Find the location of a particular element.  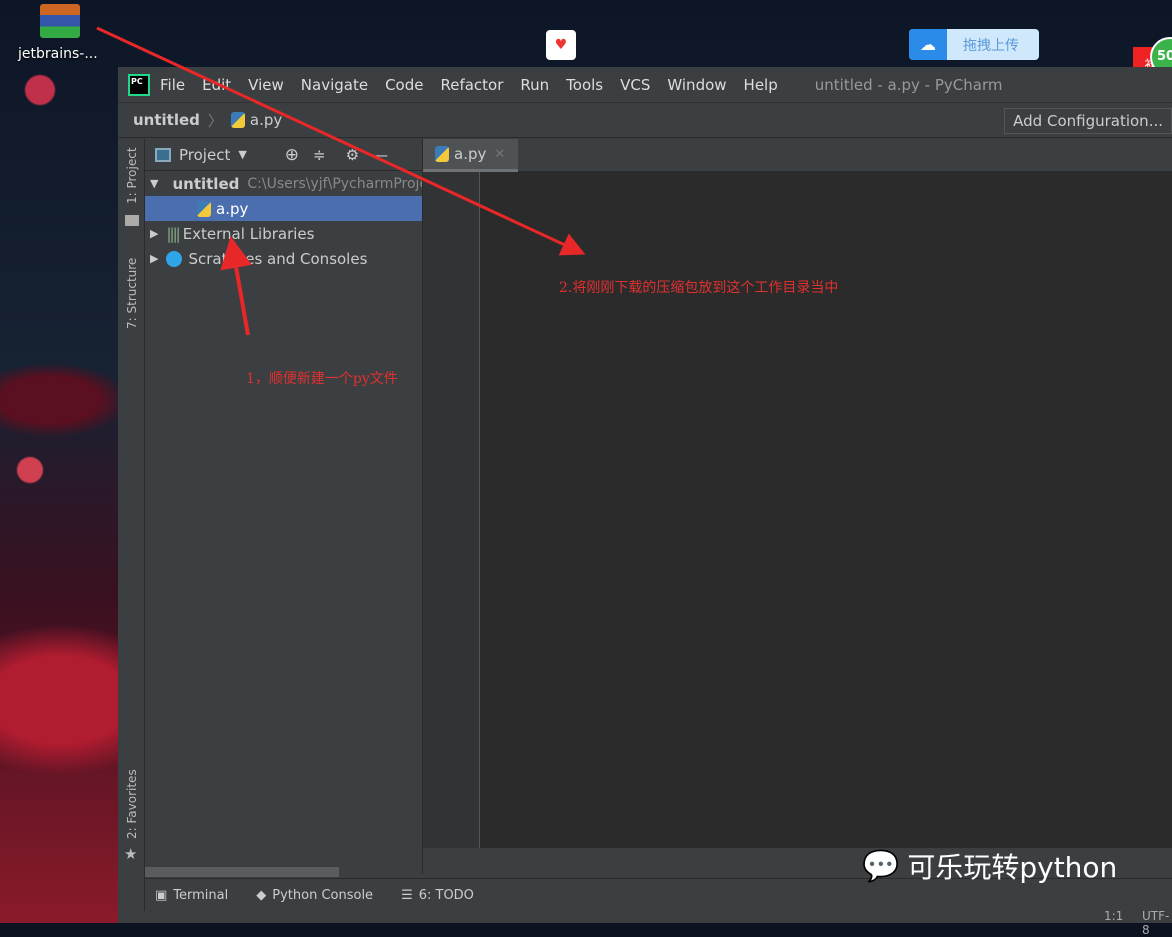

annotation-arrows is located at coordinates (341, 181).